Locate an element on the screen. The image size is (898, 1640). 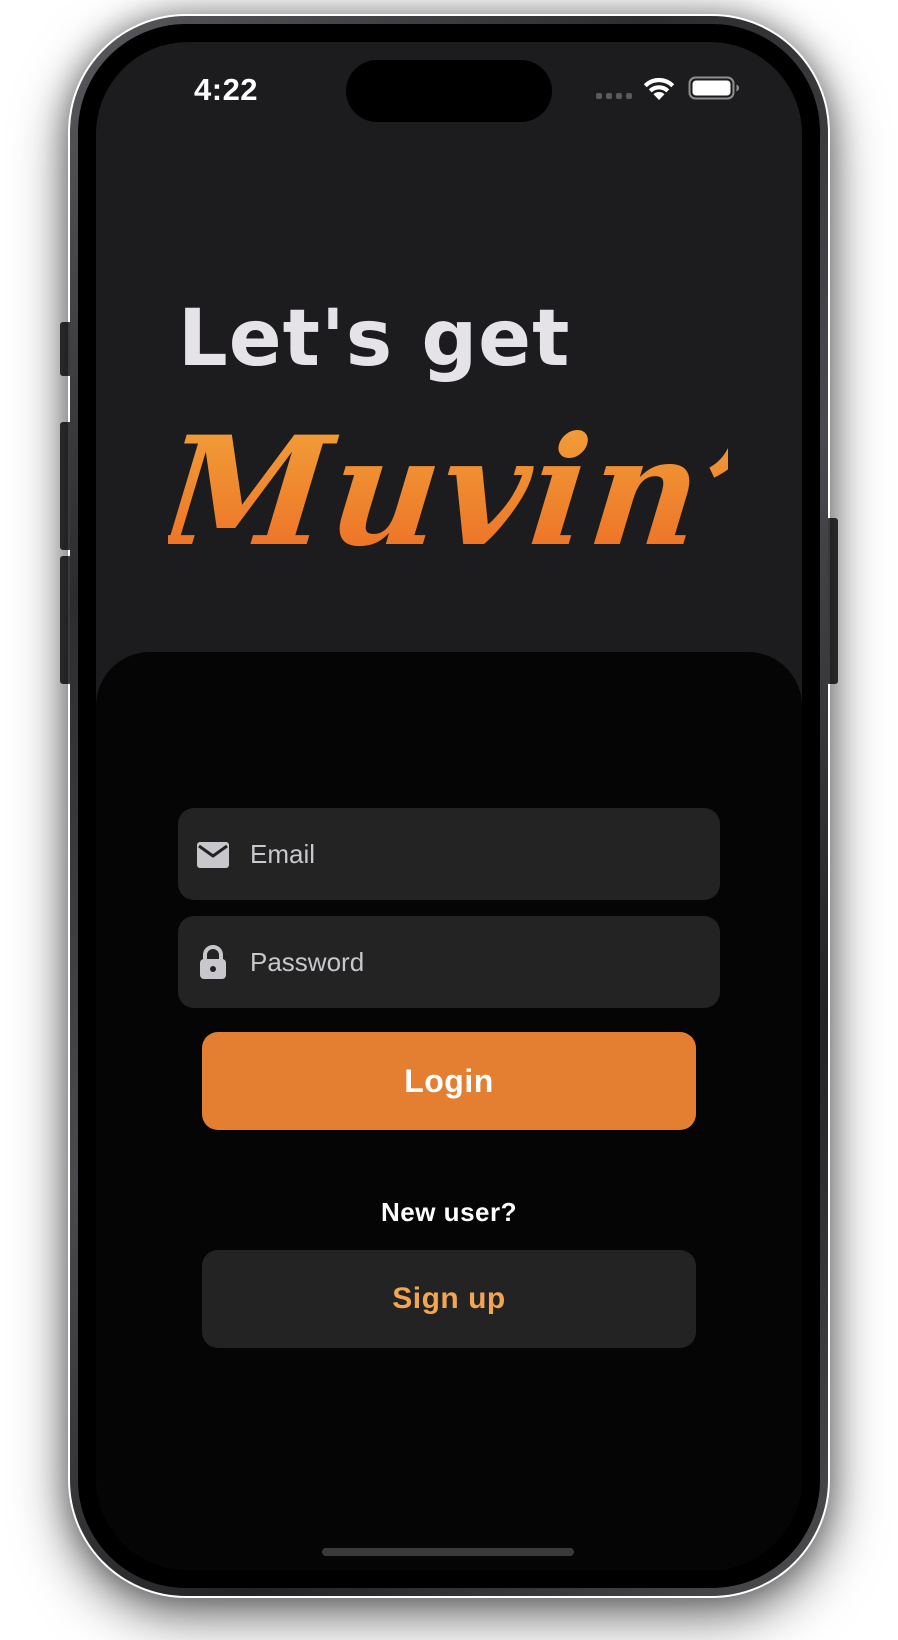
email-input is located at coordinates (475, 854).